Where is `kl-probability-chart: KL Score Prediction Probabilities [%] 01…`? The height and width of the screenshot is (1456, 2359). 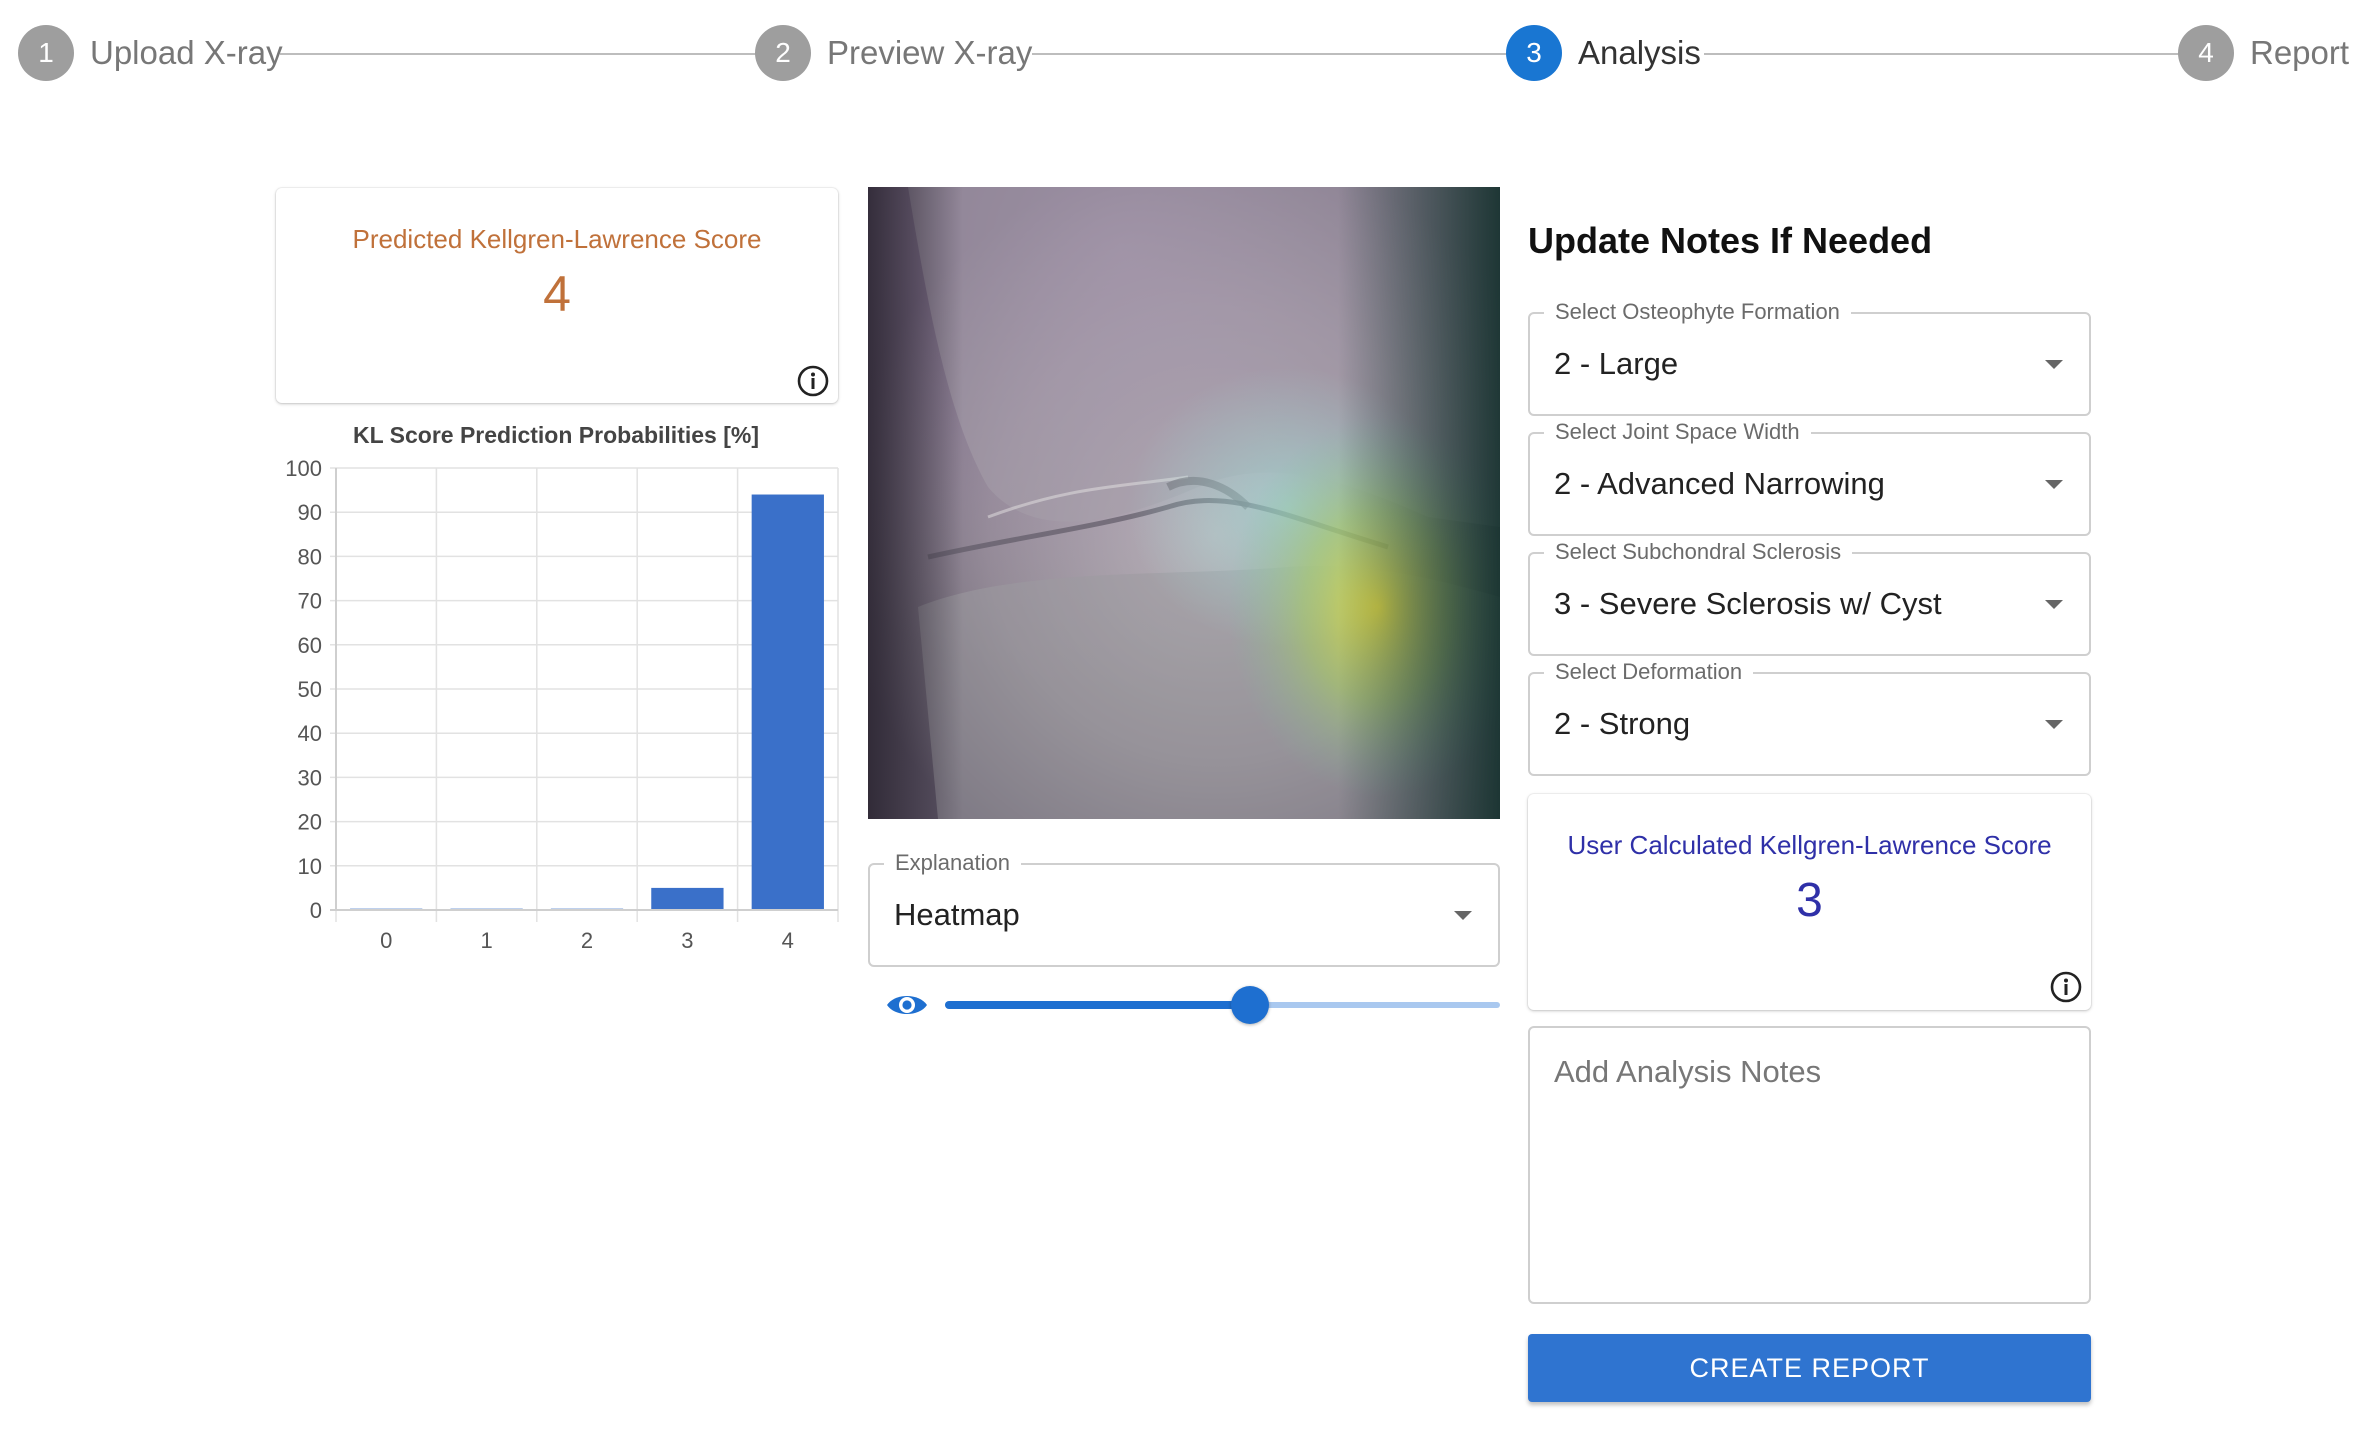 kl-probability-chart: KL Score Prediction Probabilities [%] 01… is located at coordinates (560, 696).